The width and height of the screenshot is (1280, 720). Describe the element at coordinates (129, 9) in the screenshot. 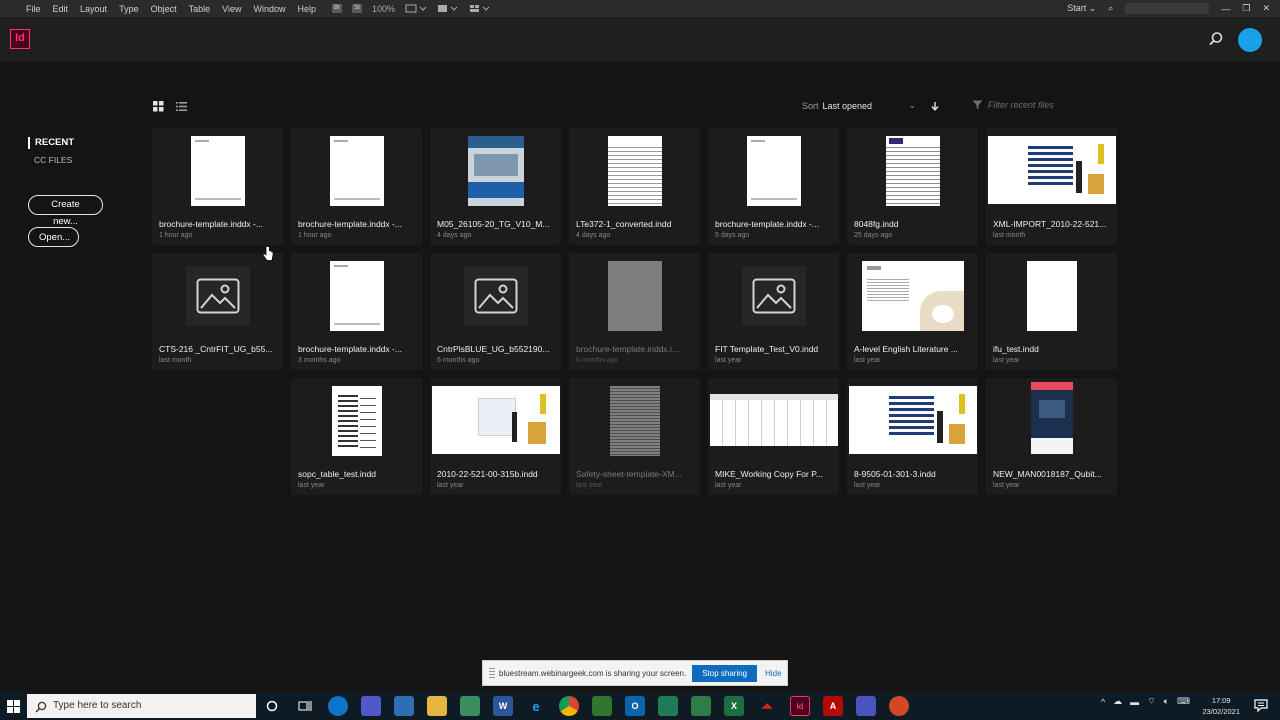

I see `menu-type: Type` at that location.